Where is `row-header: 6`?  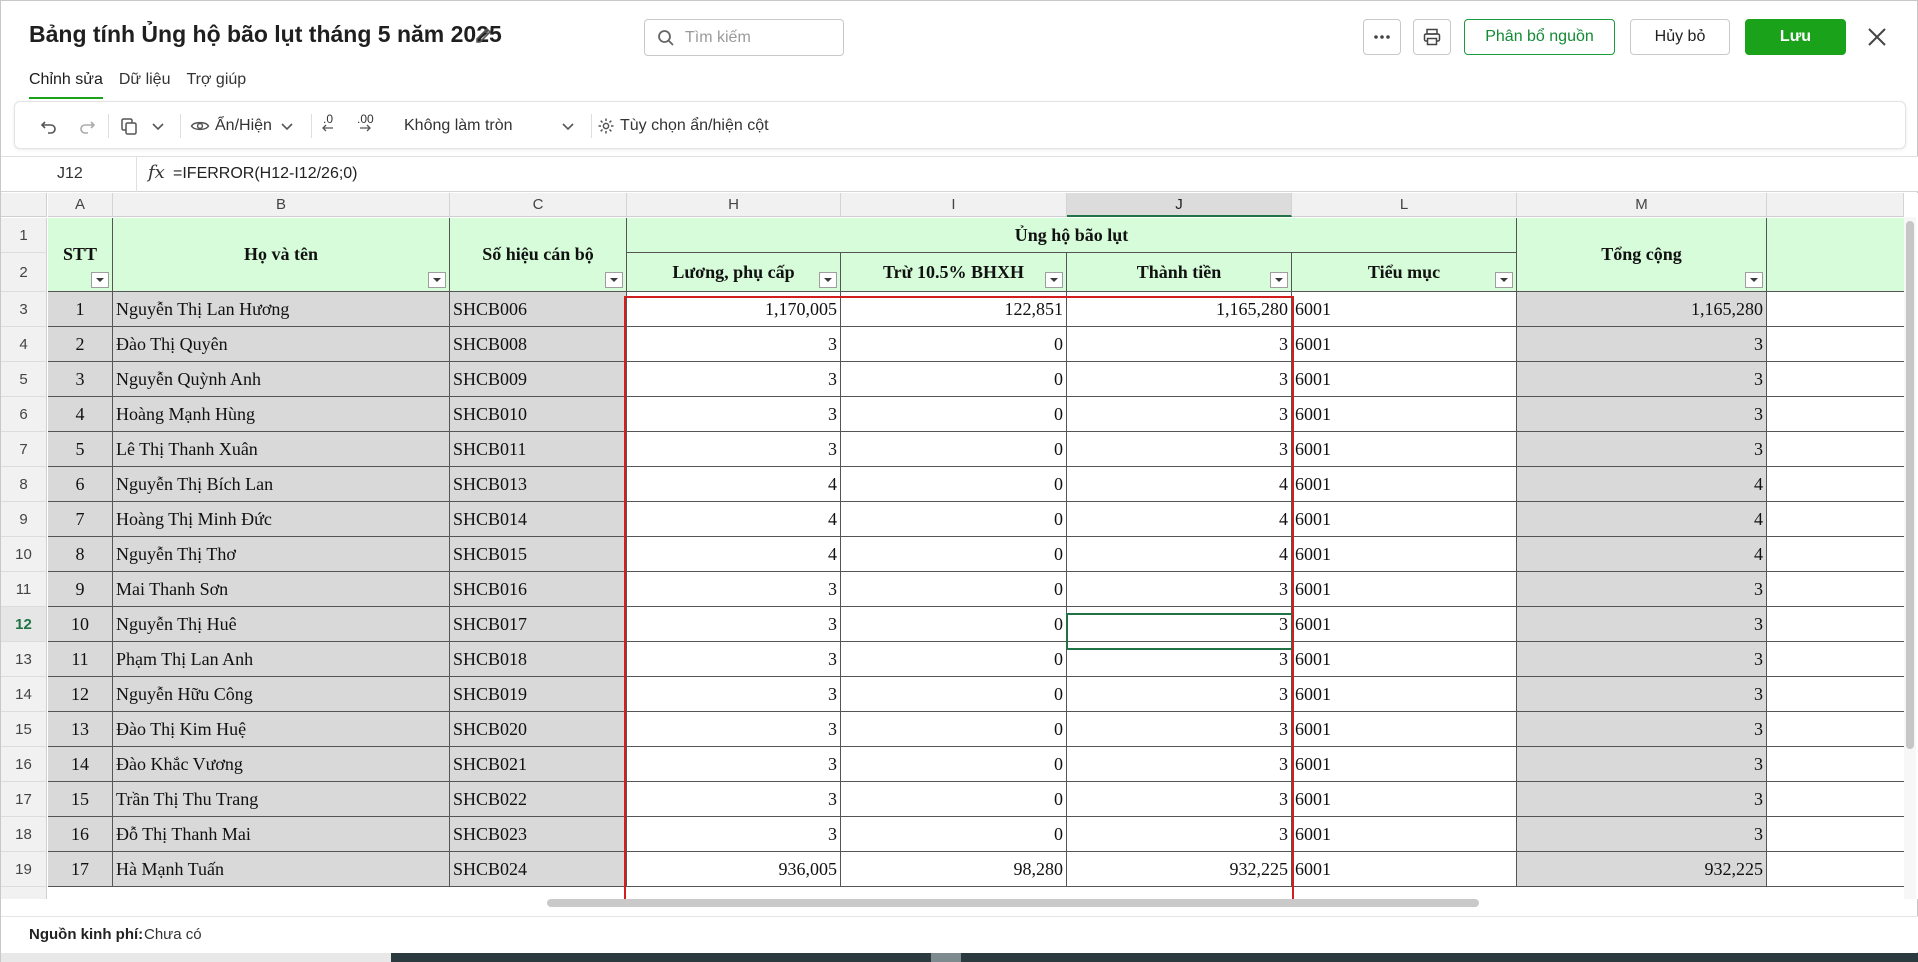 row-header: 6 is located at coordinates (24, 414).